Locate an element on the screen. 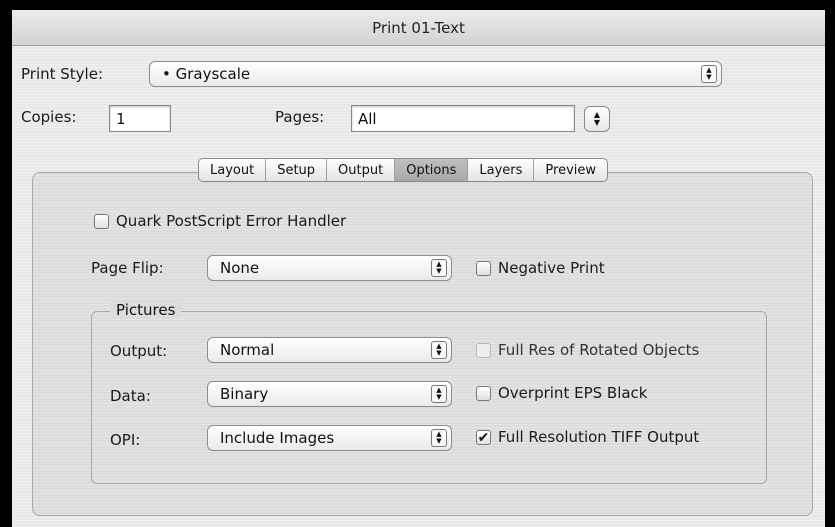  pictures-opi-value: Include Images is located at coordinates (277, 438).